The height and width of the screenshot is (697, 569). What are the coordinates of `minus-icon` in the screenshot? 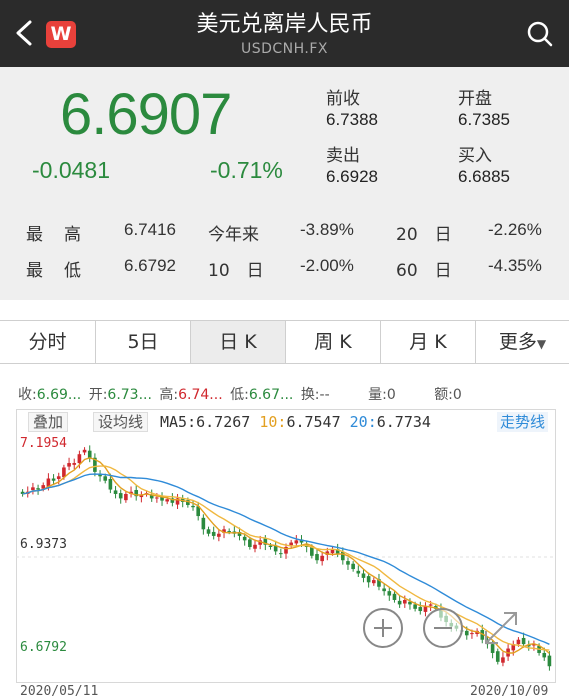 It's located at (443, 628).